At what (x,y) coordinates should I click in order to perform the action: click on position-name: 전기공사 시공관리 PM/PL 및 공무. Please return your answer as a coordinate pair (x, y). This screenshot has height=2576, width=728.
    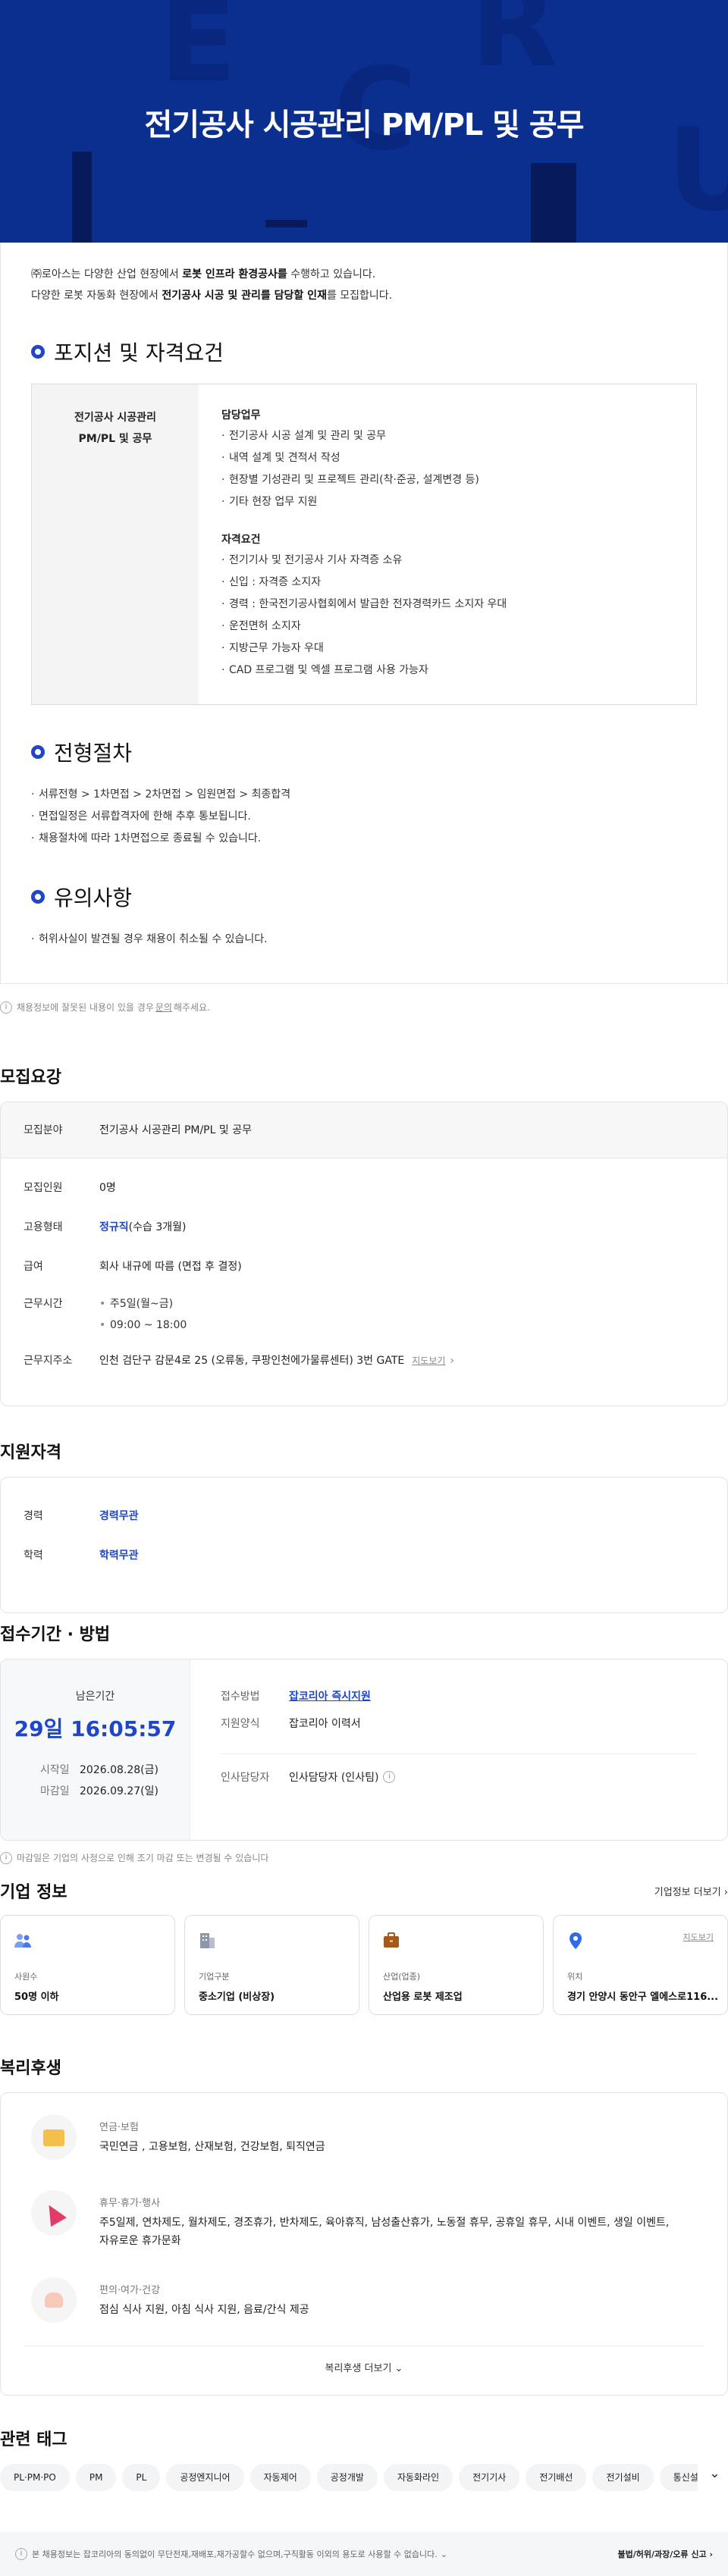
    Looking at the image, I should click on (115, 544).